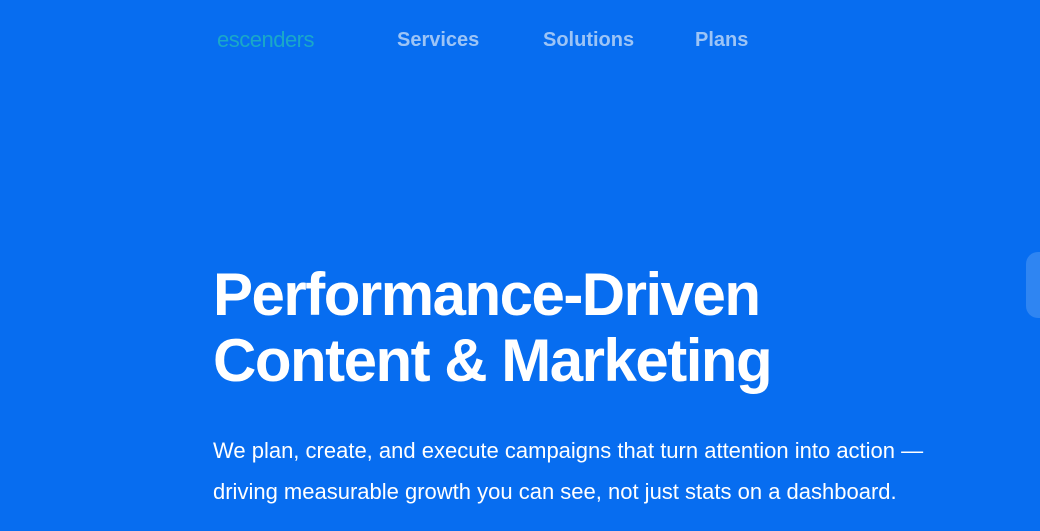 The width and height of the screenshot is (1040, 531). I want to click on brand-logo: escenders, so click(266, 40).